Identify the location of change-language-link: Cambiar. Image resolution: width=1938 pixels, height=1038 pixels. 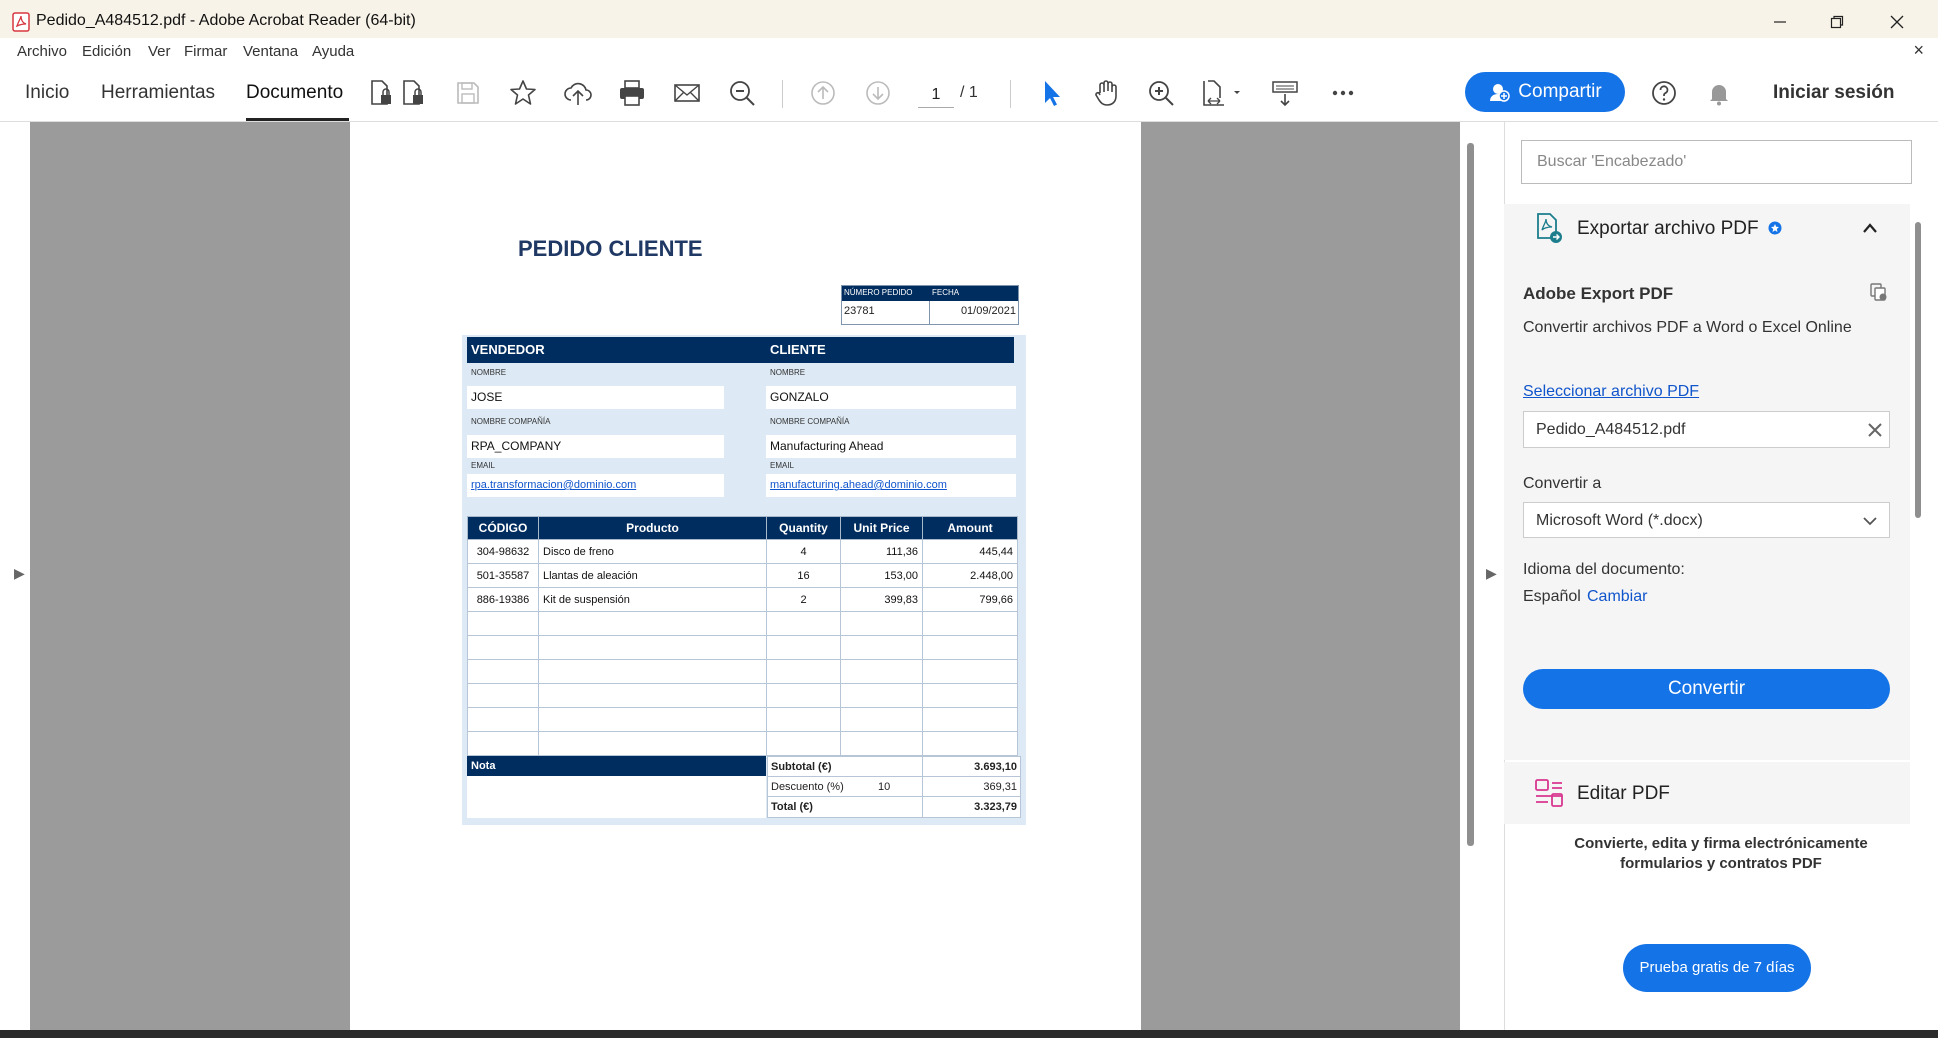
(1617, 597).